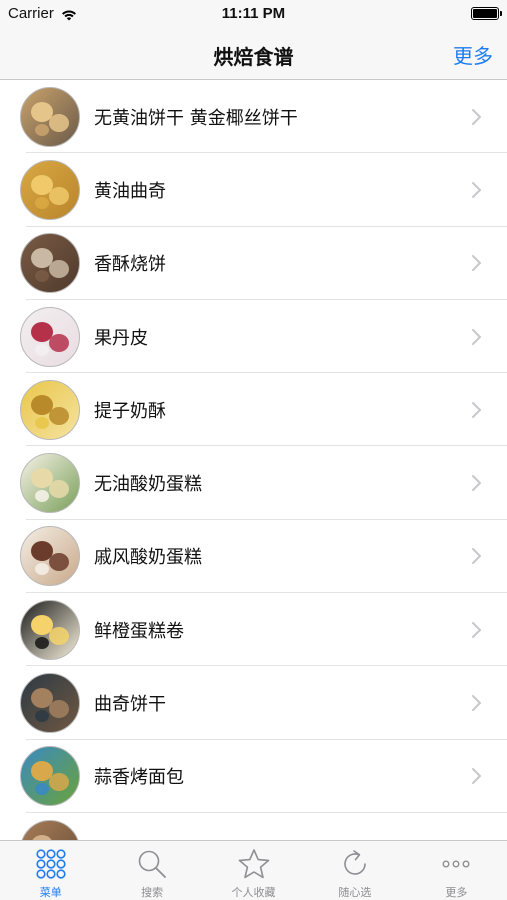 This screenshot has height=900, width=507. What do you see at coordinates (51, 864) in the screenshot?
I see `grid-icon` at bounding box center [51, 864].